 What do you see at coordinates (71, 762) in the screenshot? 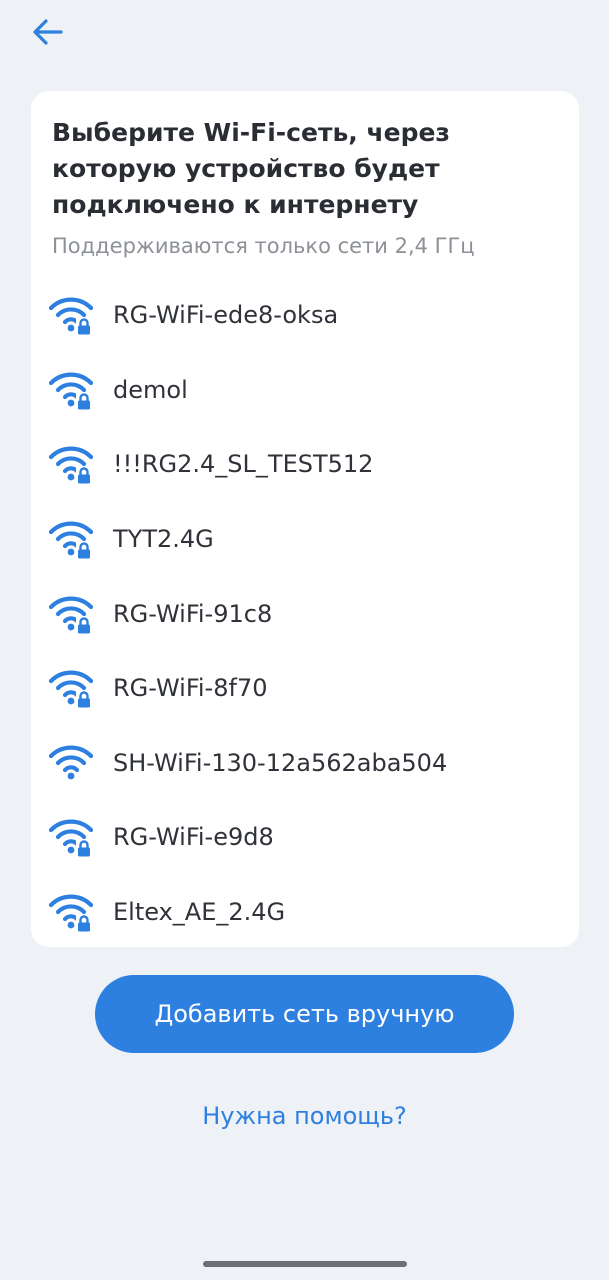
I see `wifi-icon` at bounding box center [71, 762].